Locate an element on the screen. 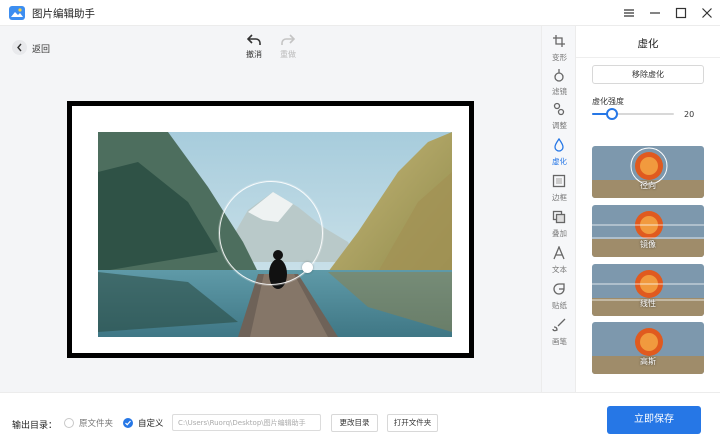 This screenshot has height=447, width=720. radio-custom is located at coordinates (128, 423).